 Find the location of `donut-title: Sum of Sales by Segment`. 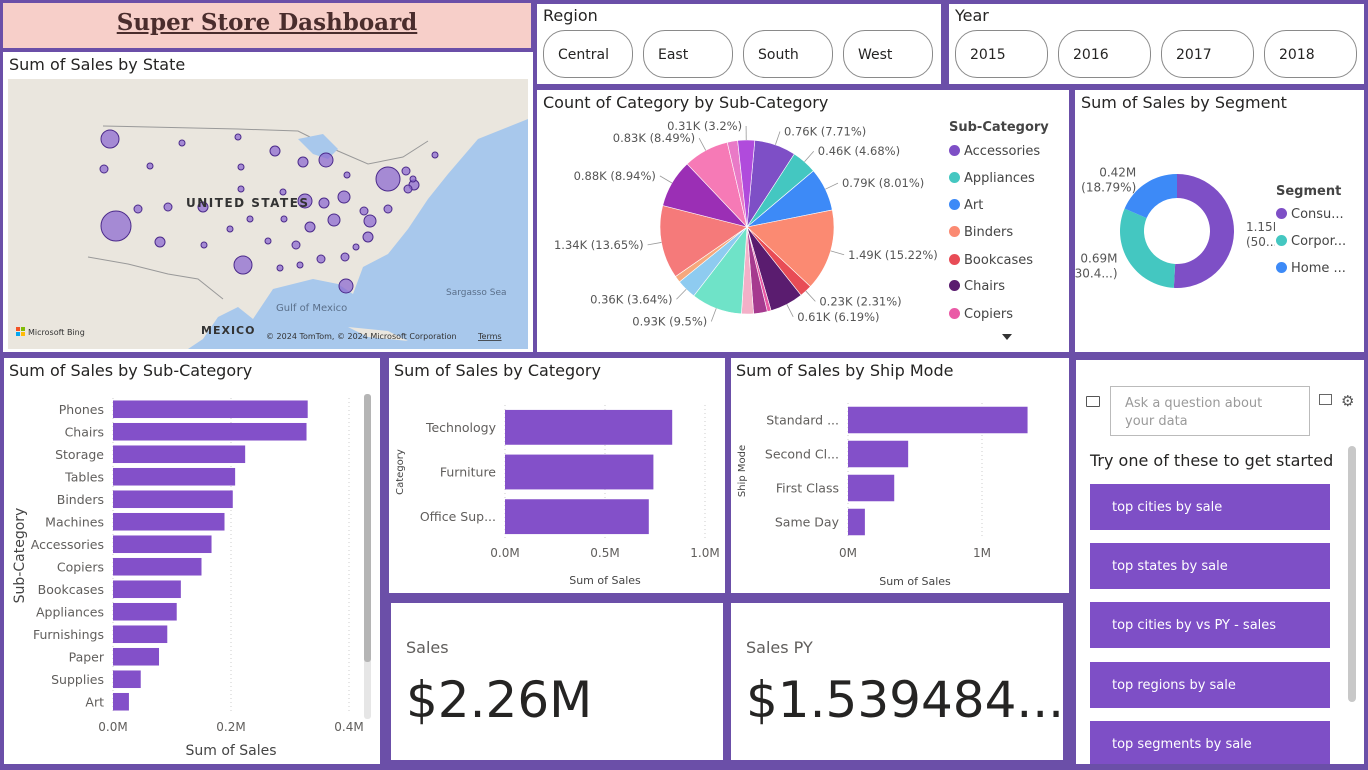

donut-title: Sum of Sales by Segment is located at coordinates (1184, 102).